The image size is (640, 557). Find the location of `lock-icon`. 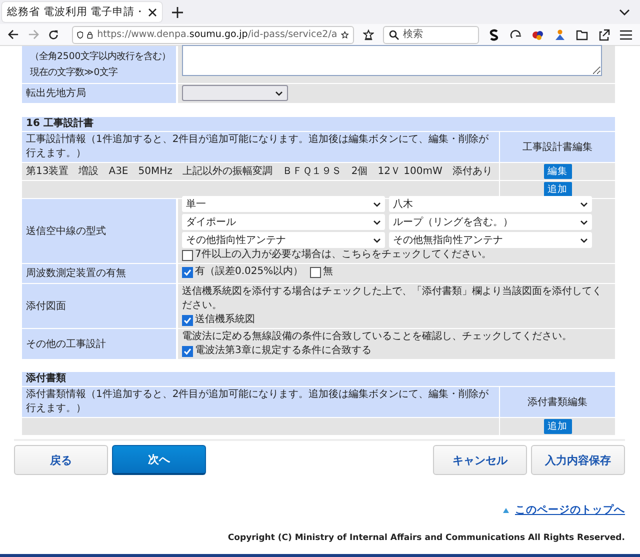

lock-icon is located at coordinates (90, 34).